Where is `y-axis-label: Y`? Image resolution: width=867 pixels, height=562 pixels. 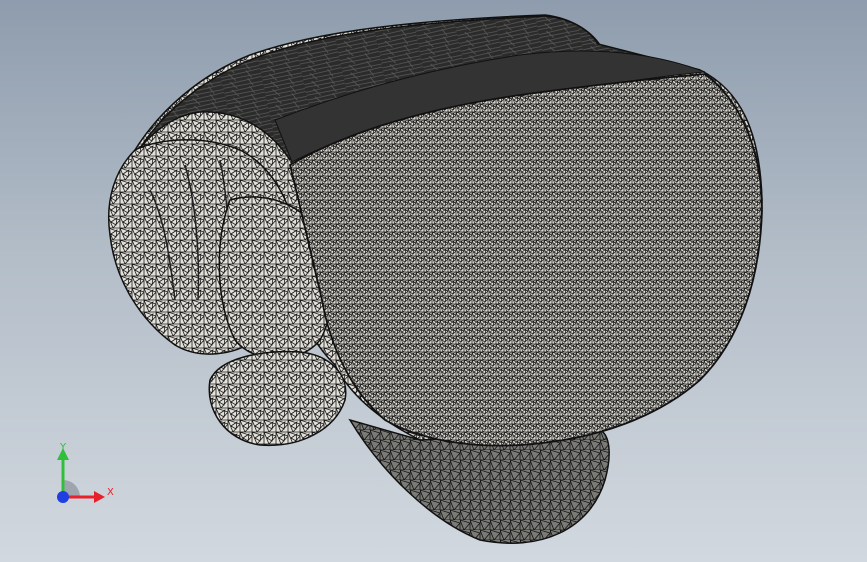 y-axis-label: Y is located at coordinates (63, 447).